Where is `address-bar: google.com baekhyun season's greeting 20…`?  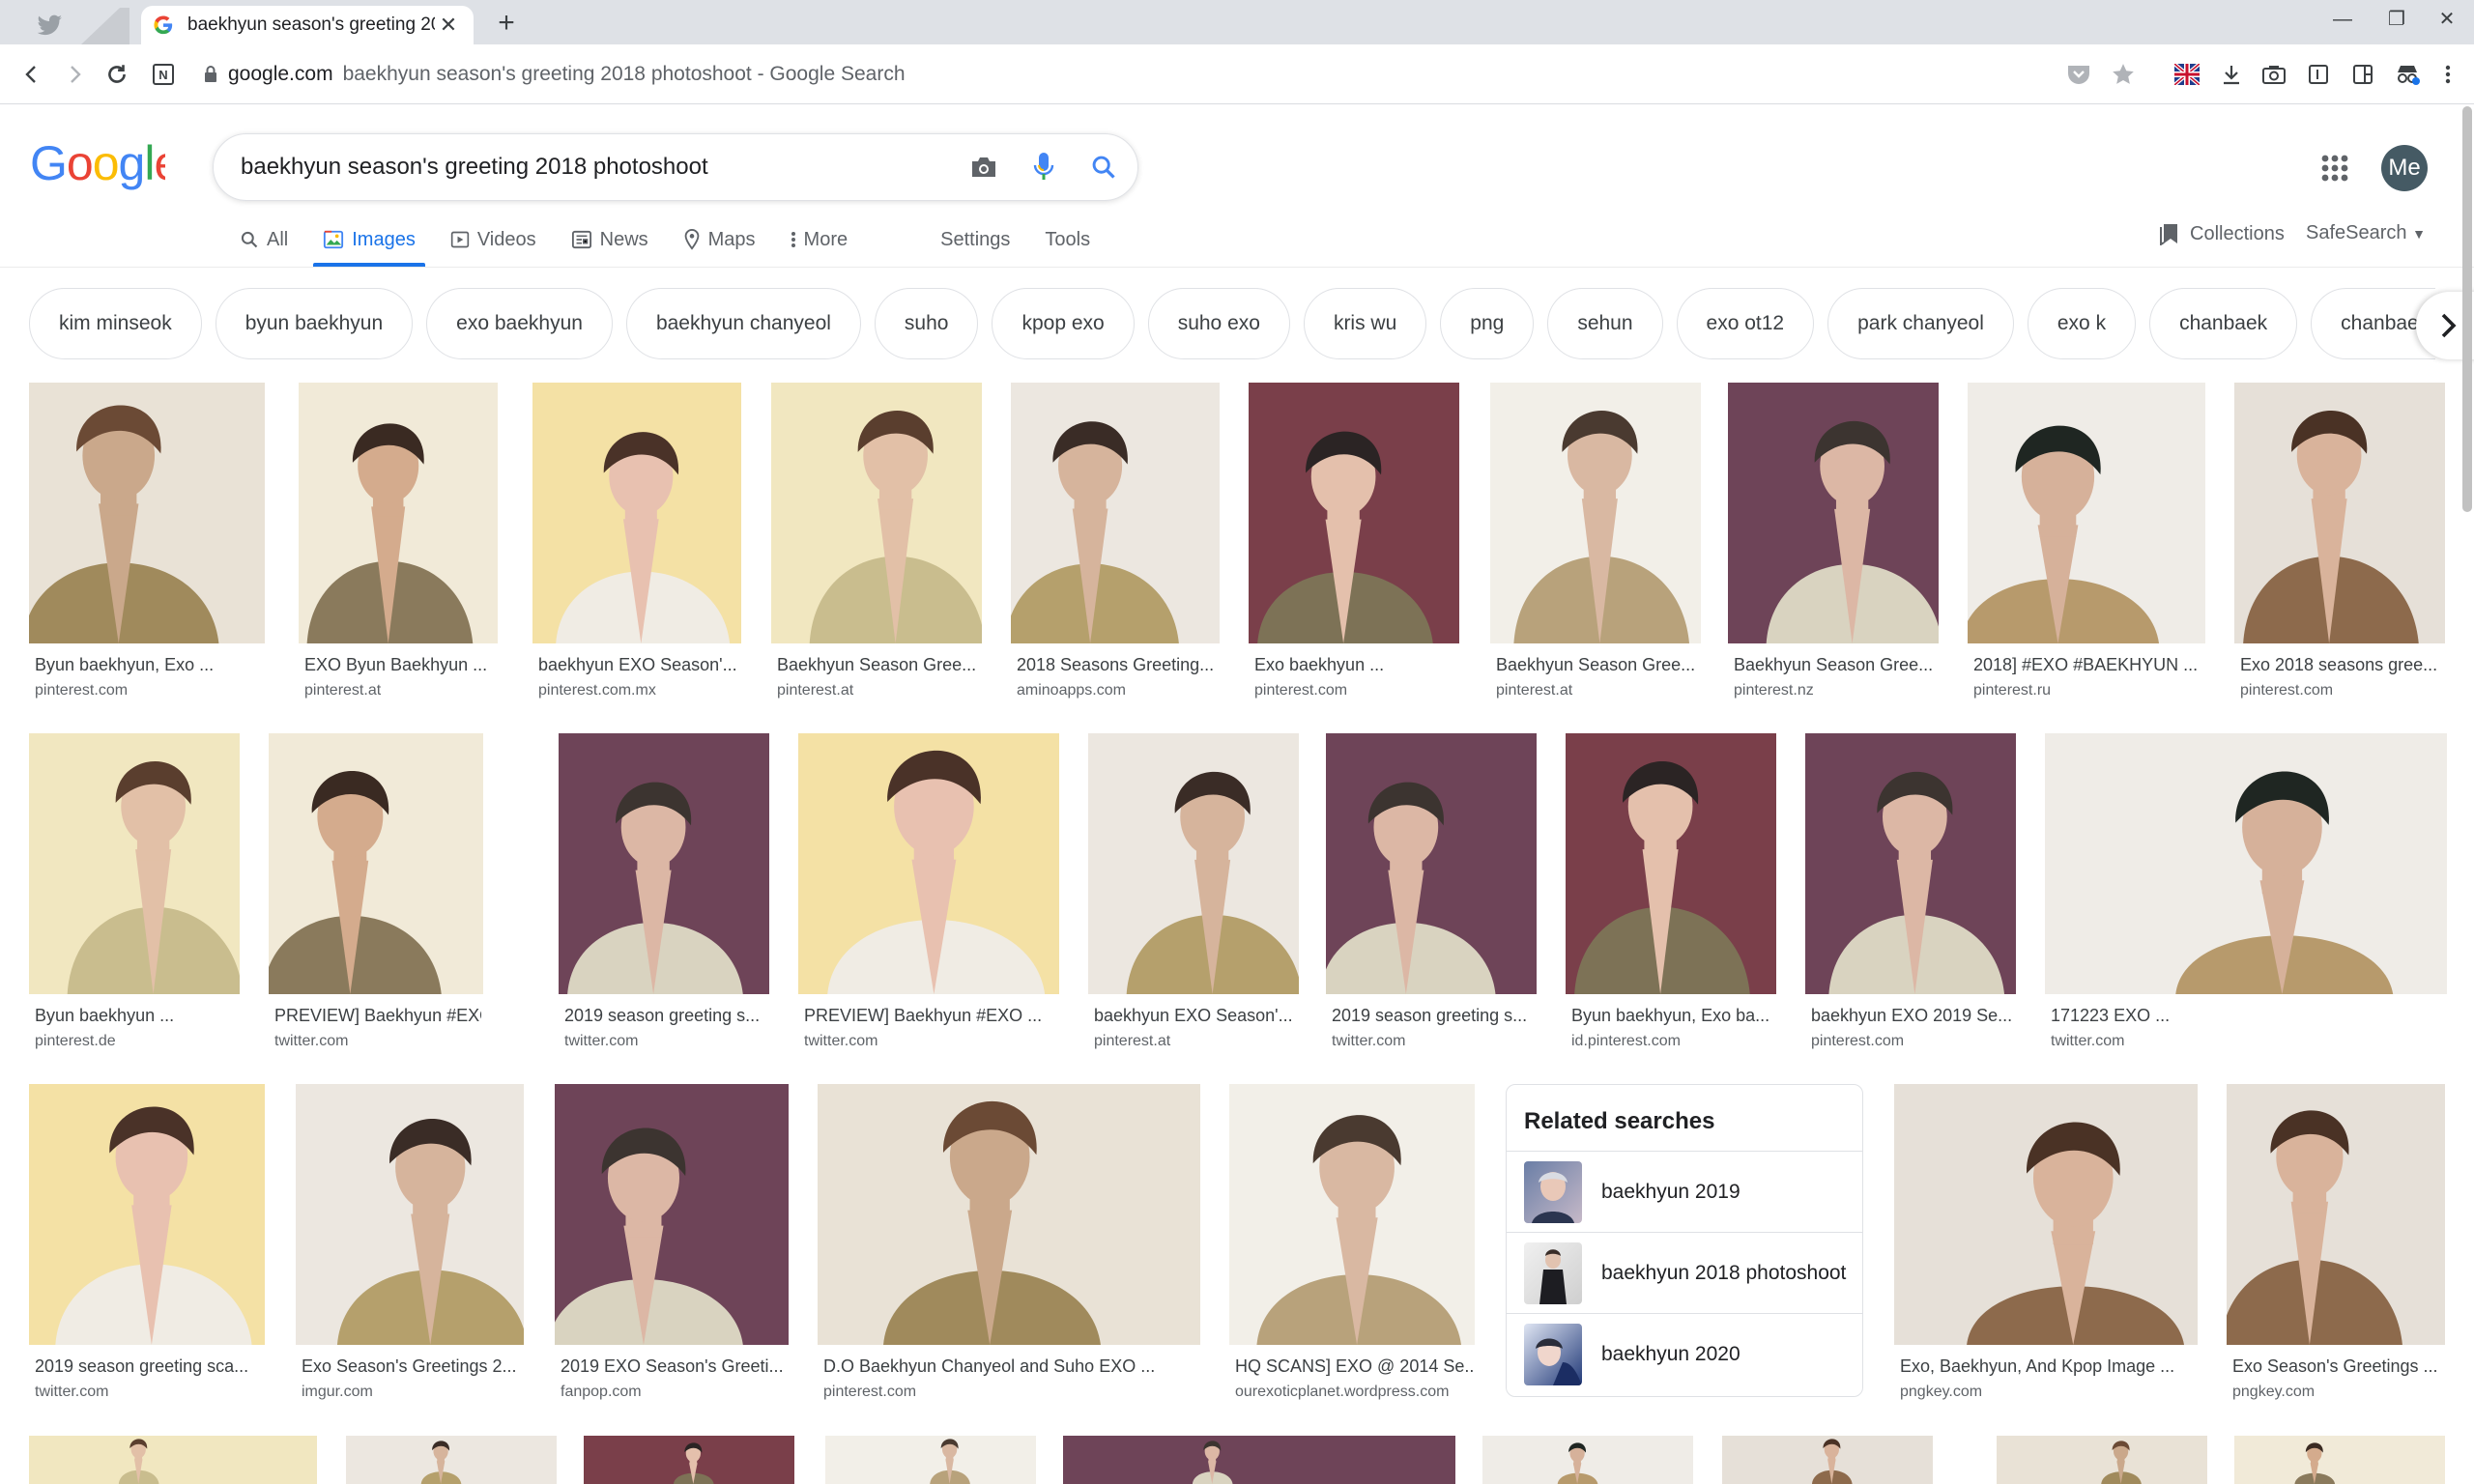 address-bar: google.com baekhyun season's greeting 20… is located at coordinates (555, 74).